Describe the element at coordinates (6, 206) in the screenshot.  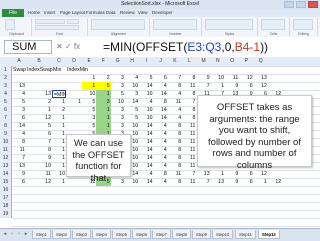
I see `row-header-18: 18` at that location.